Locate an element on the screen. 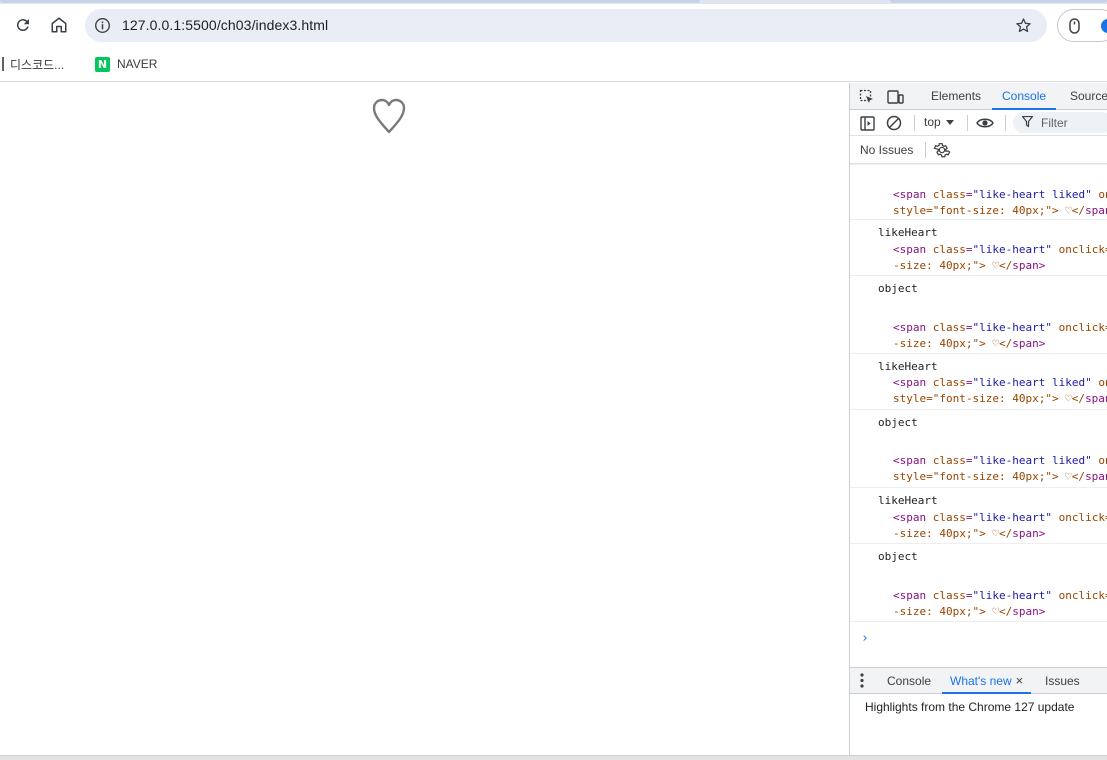 This screenshot has height=760, width=1107. console-toolbar: top Filter is located at coordinates (978, 123).